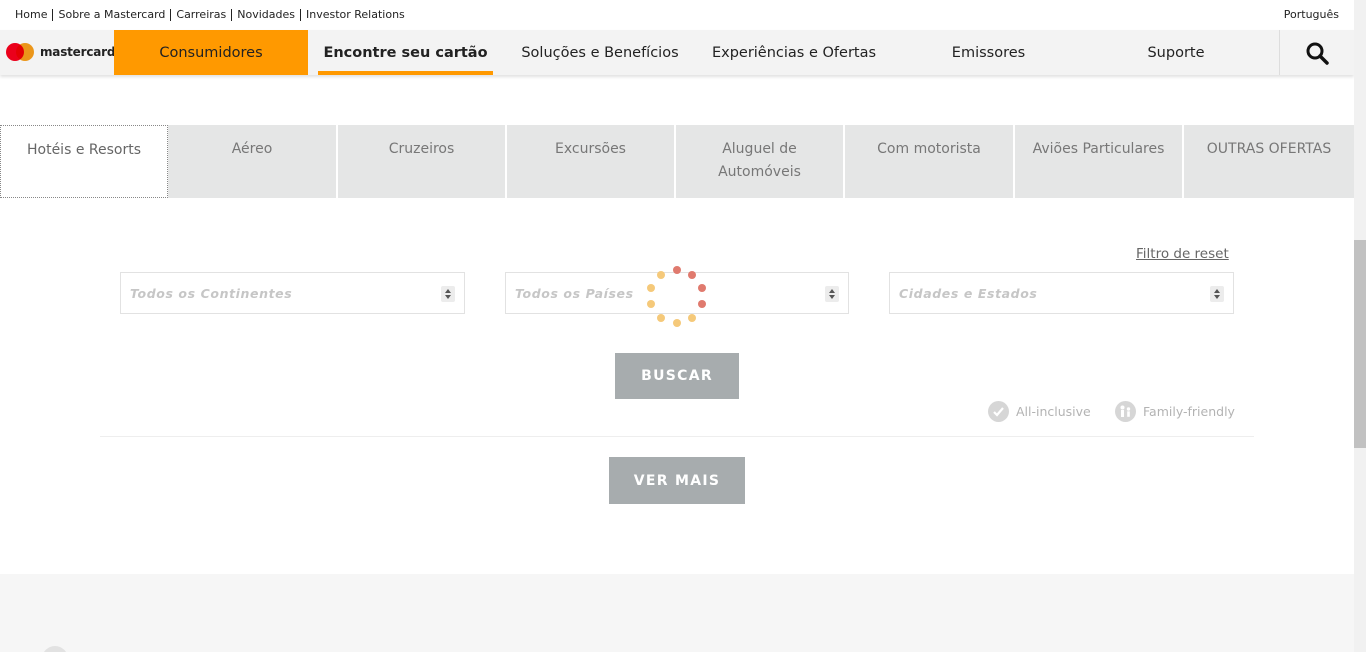  I want to click on tab-excursoes: Excursões, so click(591, 161).